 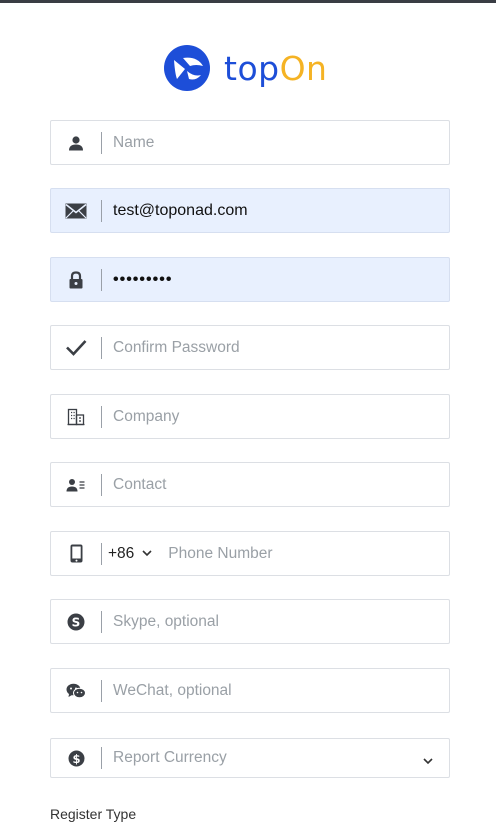 What do you see at coordinates (220, 554) in the screenshot?
I see `phone-number-input: Phone Number` at bounding box center [220, 554].